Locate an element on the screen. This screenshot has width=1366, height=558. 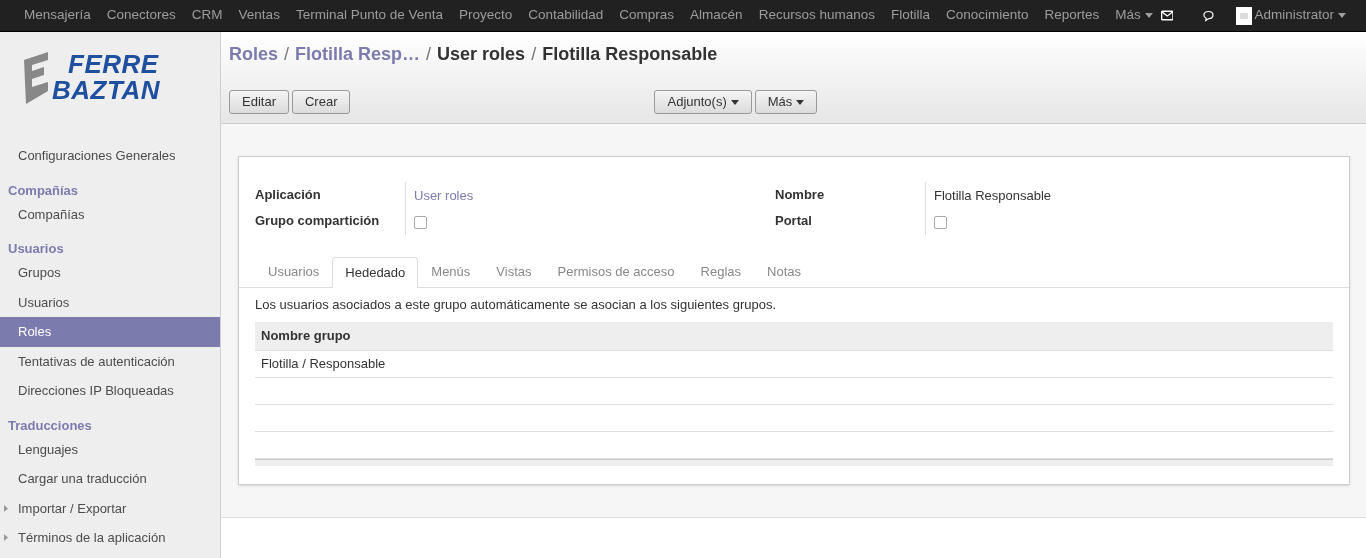
logo-text: FERRE BAZTAN is located at coordinates (106, 77).